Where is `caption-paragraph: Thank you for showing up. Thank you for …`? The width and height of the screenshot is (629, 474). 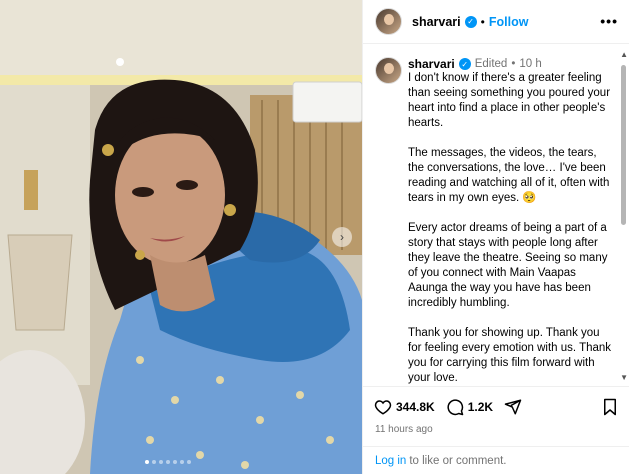
caption-paragraph: Thank you for showing up. Thank you for … is located at coordinates (510, 355).